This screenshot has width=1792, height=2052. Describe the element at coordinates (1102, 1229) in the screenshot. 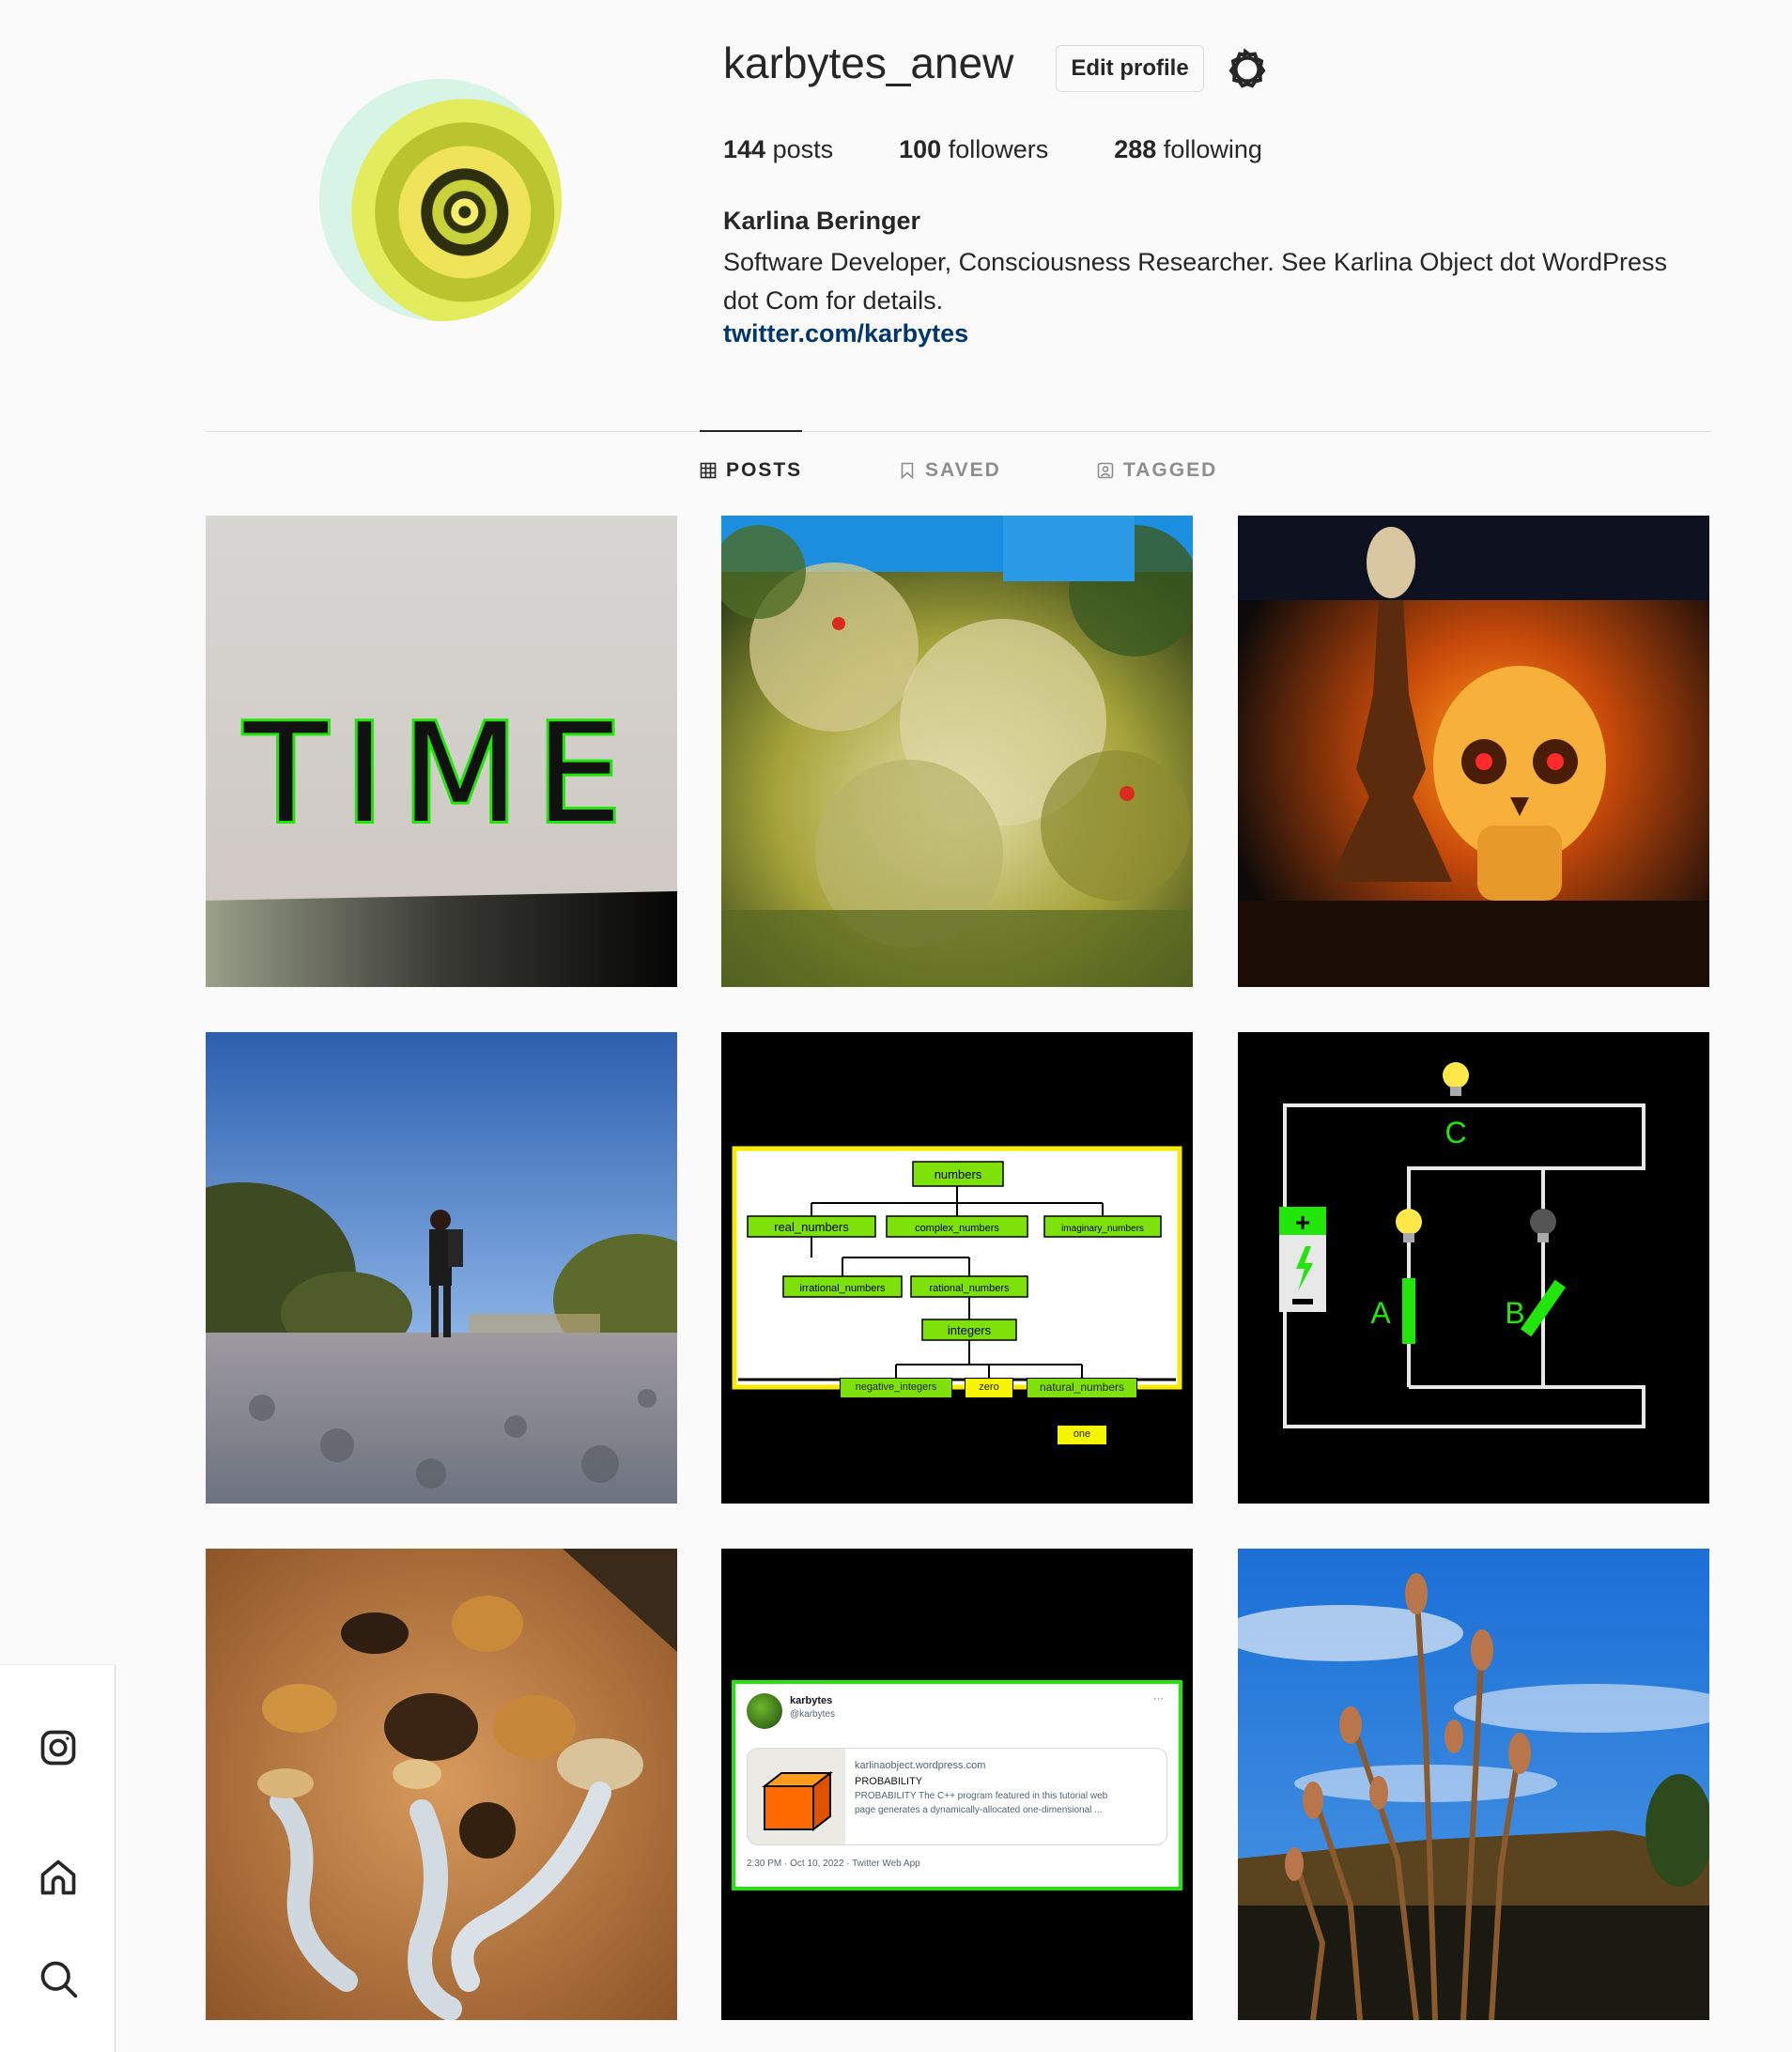

I see `diagram-node-imaginary-numbers: imaginary_numbers` at that location.